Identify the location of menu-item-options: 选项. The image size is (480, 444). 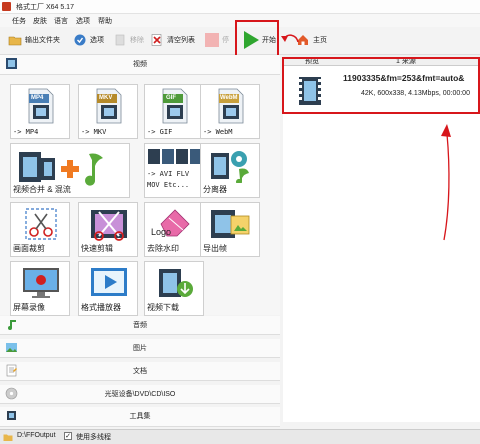
(83, 21).